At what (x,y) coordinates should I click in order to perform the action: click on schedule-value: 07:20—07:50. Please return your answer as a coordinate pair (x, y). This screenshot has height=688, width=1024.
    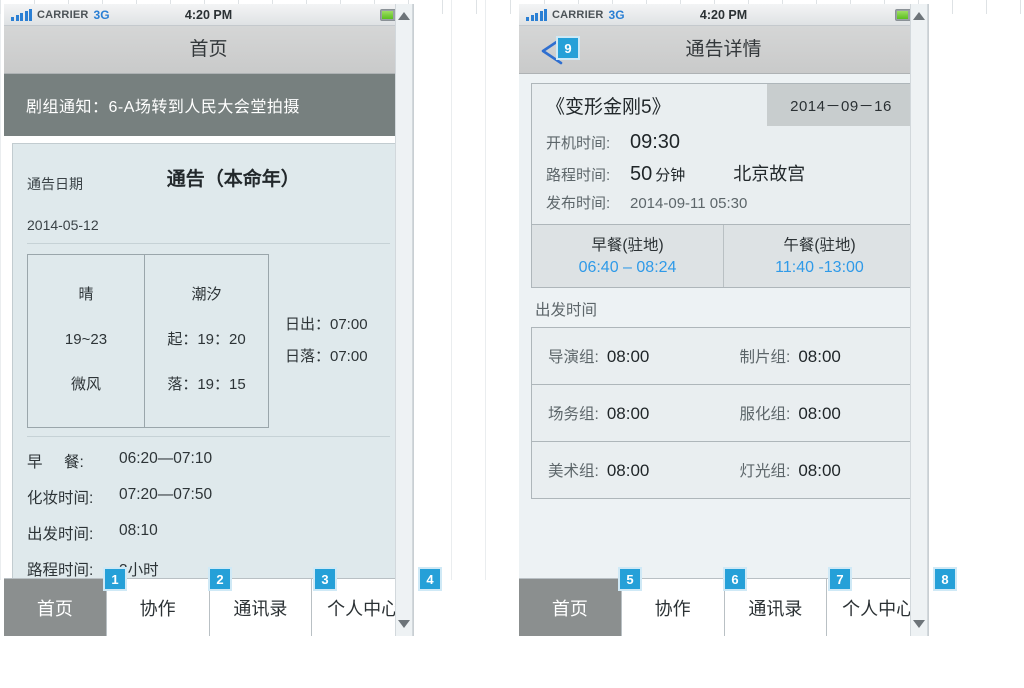
    Looking at the image, I should click on (166, 494).